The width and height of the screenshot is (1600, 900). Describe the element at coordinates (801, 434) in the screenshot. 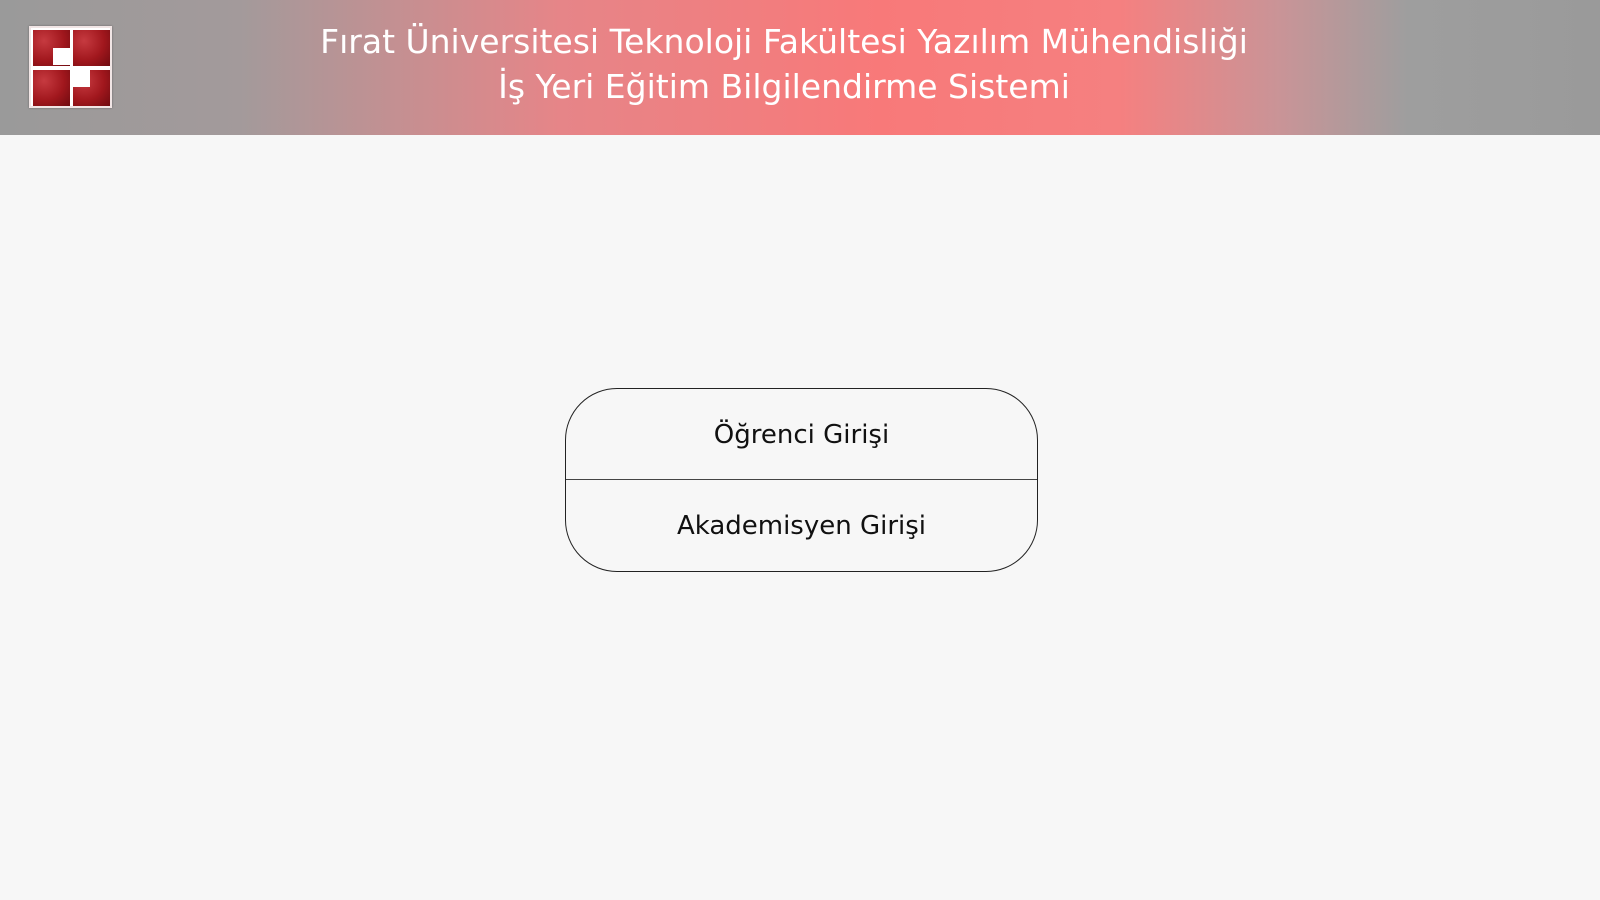

I see `student-login-button: Öğrenci Girişi` at that location.